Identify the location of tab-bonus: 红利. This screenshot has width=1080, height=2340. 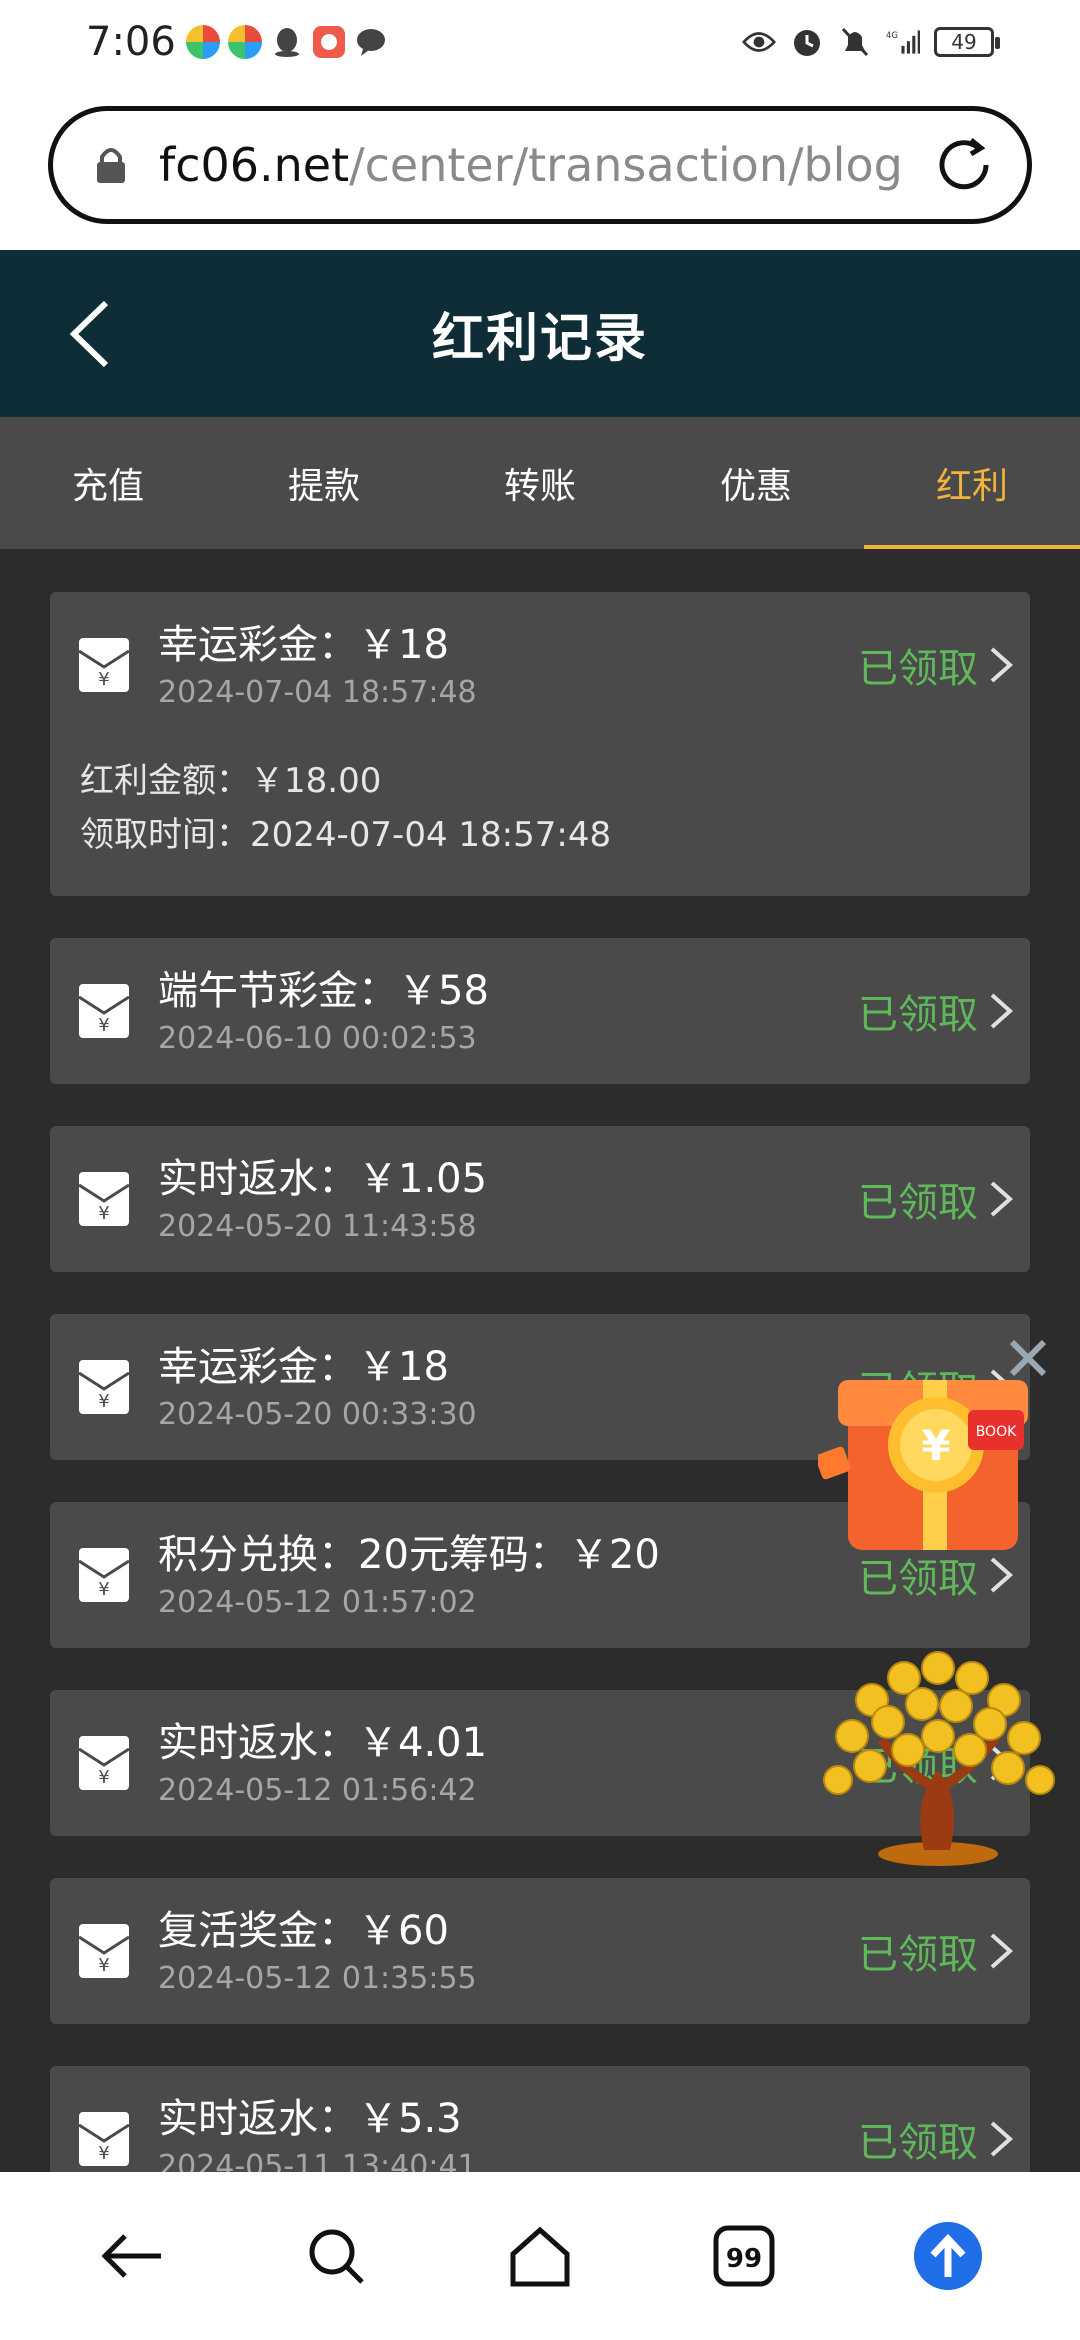
(972, 483).